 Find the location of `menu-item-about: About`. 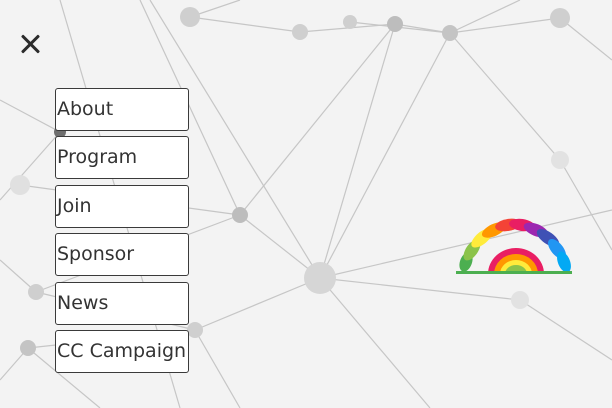

menu-item-about: About is located at coordinates (122, 109).